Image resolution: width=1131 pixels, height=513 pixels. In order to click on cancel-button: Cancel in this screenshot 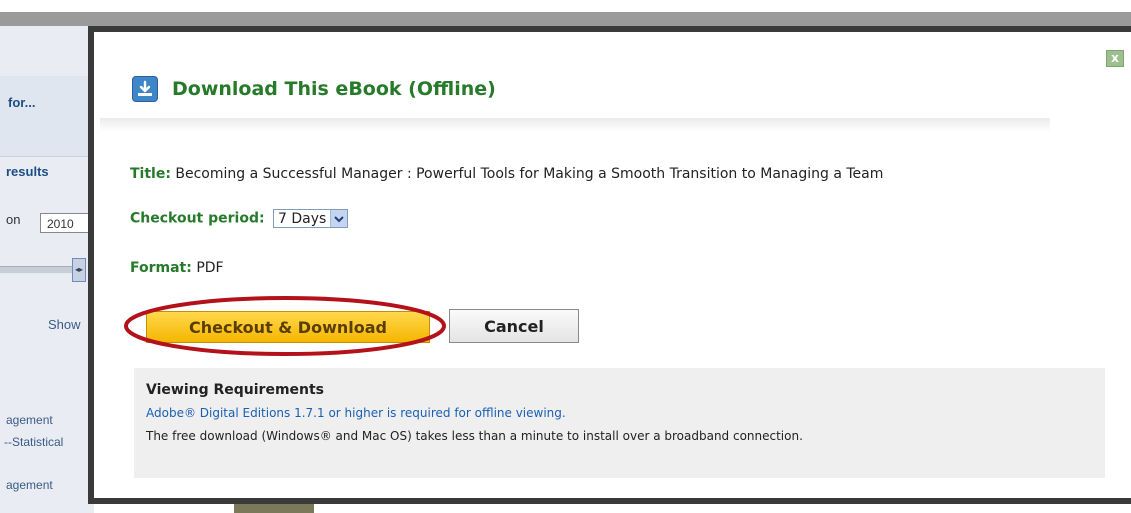, I will do `click(514, 326)`.